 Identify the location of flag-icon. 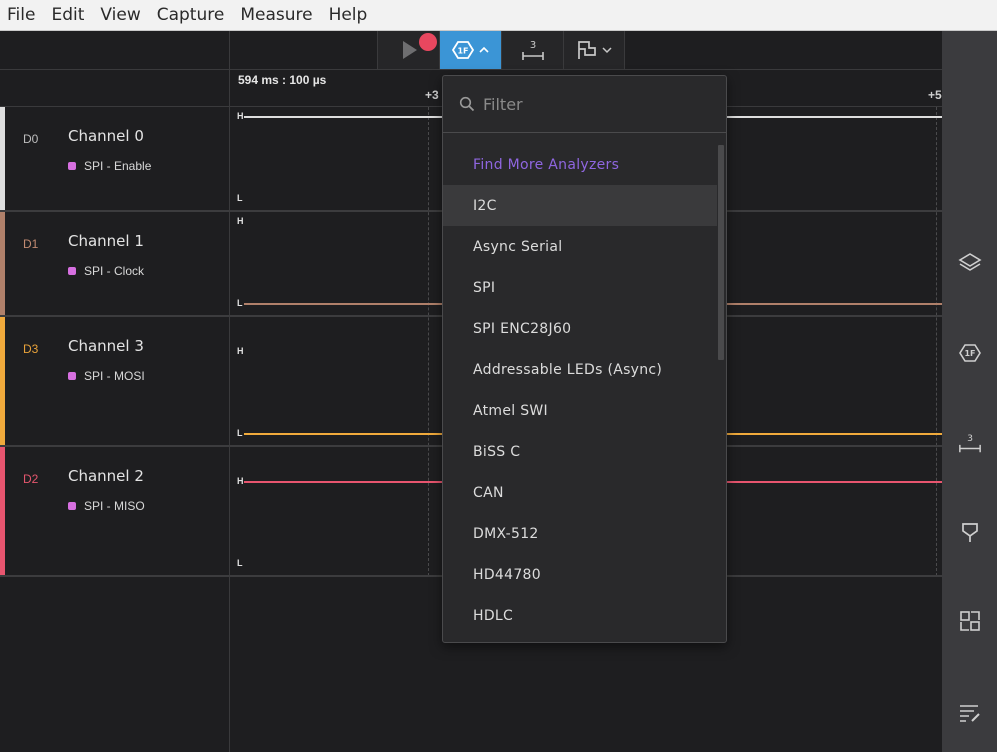
(586, 50).